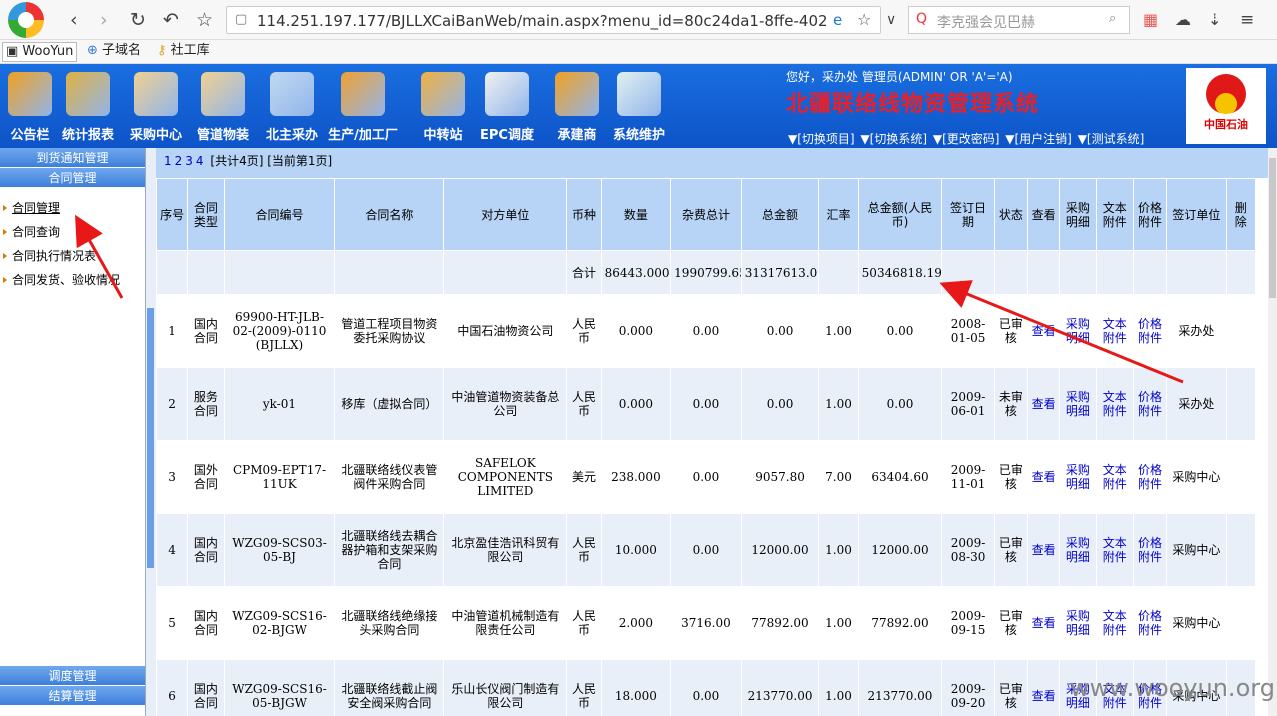 The width and height of the screenshot is (1277, 716). What do you see at coordinates (864, 19) in the screenshot?
I see `bookmark-star-icon: ☆` at bounding box center [864, 19].